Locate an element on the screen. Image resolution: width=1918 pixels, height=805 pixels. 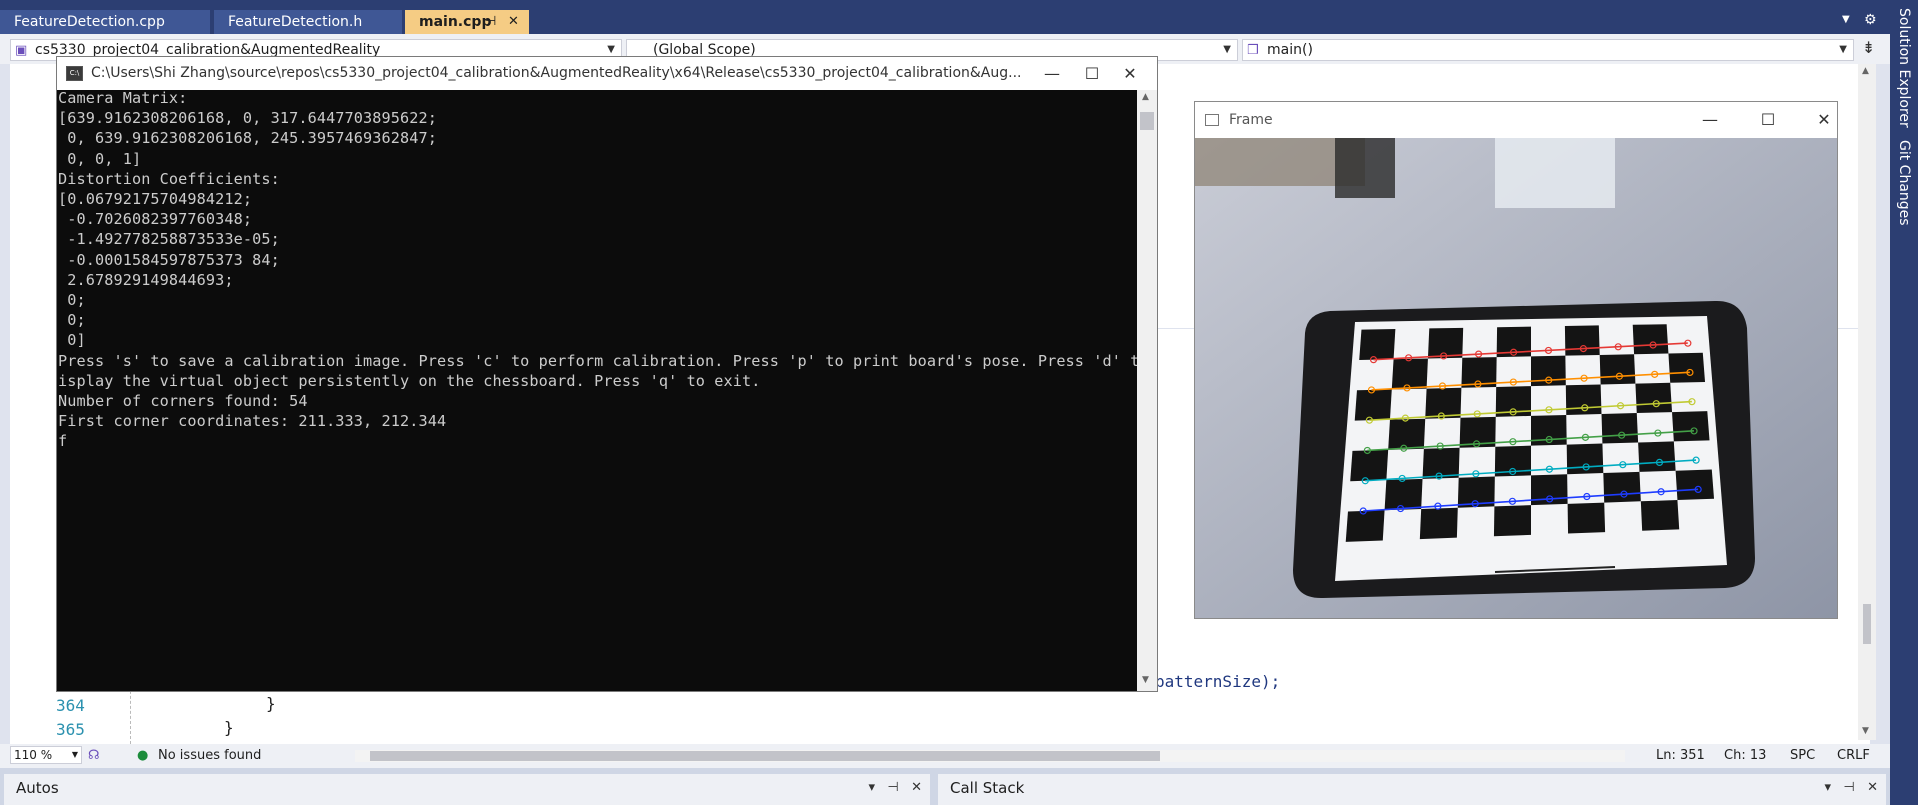
cube-icon: ❒ is located at coordinates (1253, 50).